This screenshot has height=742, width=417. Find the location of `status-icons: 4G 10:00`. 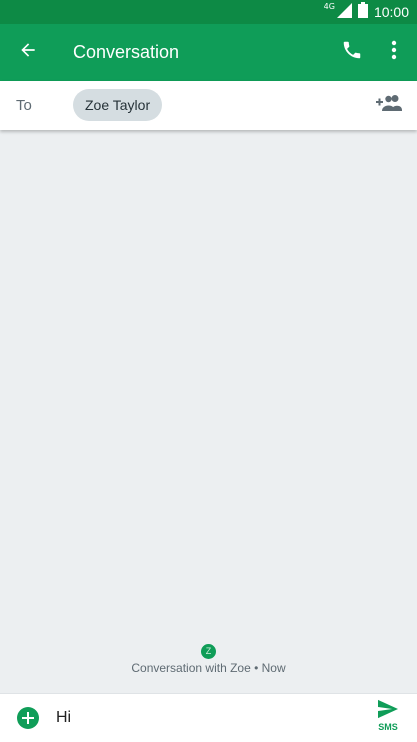

status-icons: 4G 10:00 is located at coordinates (366, 12).